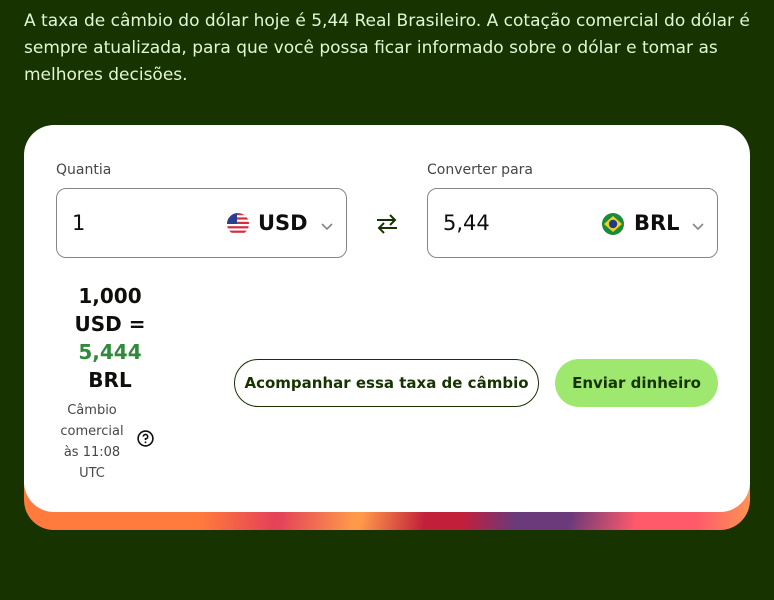 The height and width of the screenshot is (600, 774). Describe the element at coordinates (238, 224) in the screenshot. I see `us-flag-icon` at that location.